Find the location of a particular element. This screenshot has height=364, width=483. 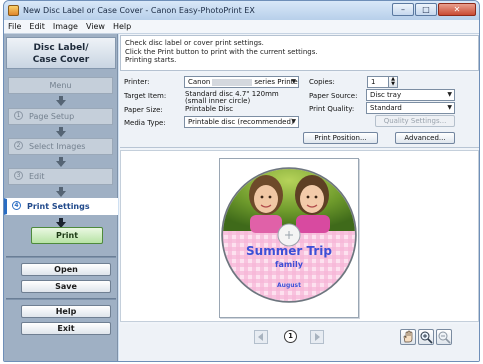

menu-help: Help is located at coordinates (122, 26).